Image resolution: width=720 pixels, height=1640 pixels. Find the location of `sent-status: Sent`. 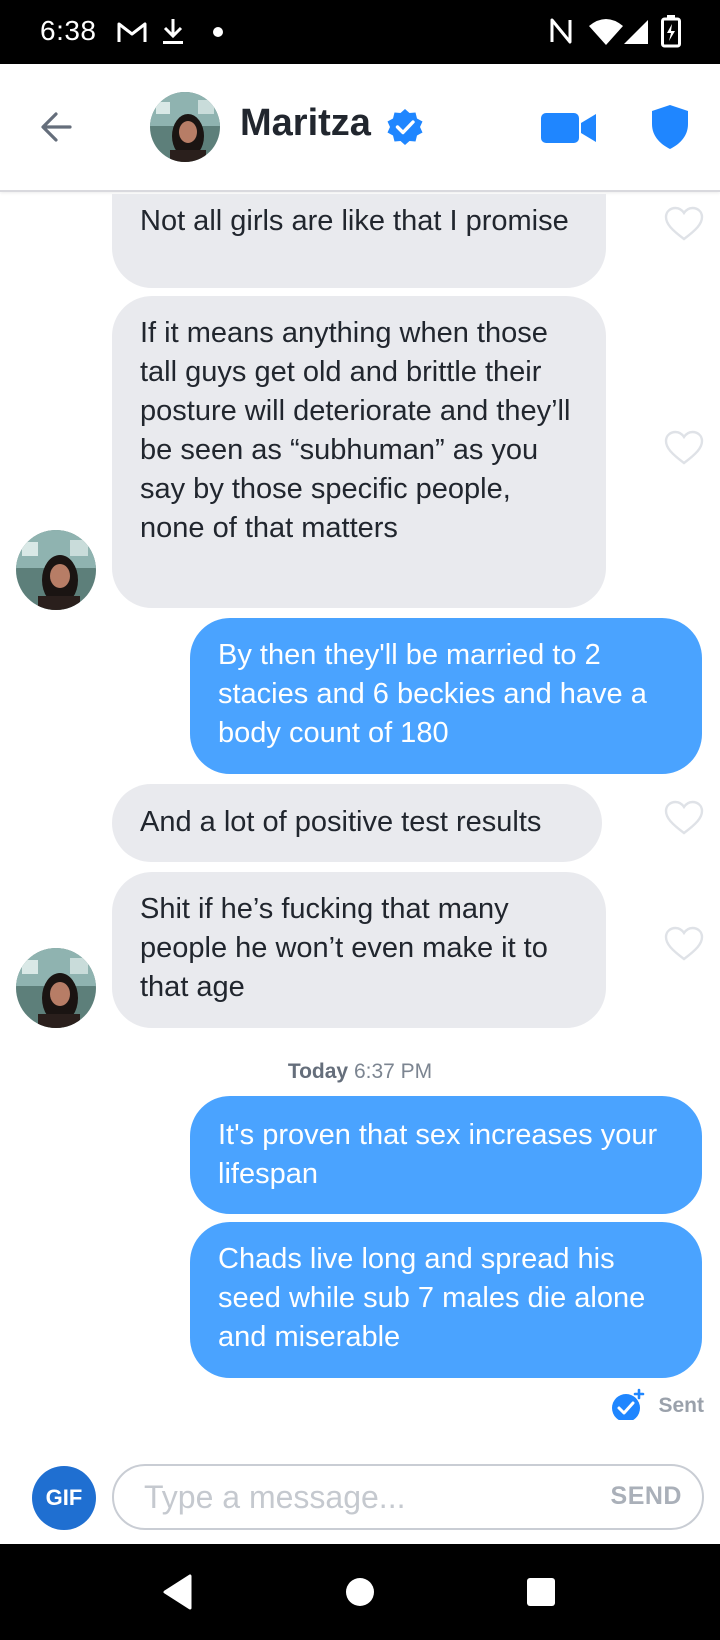

sent-status: Sent is located at coordinates (657, 1404).